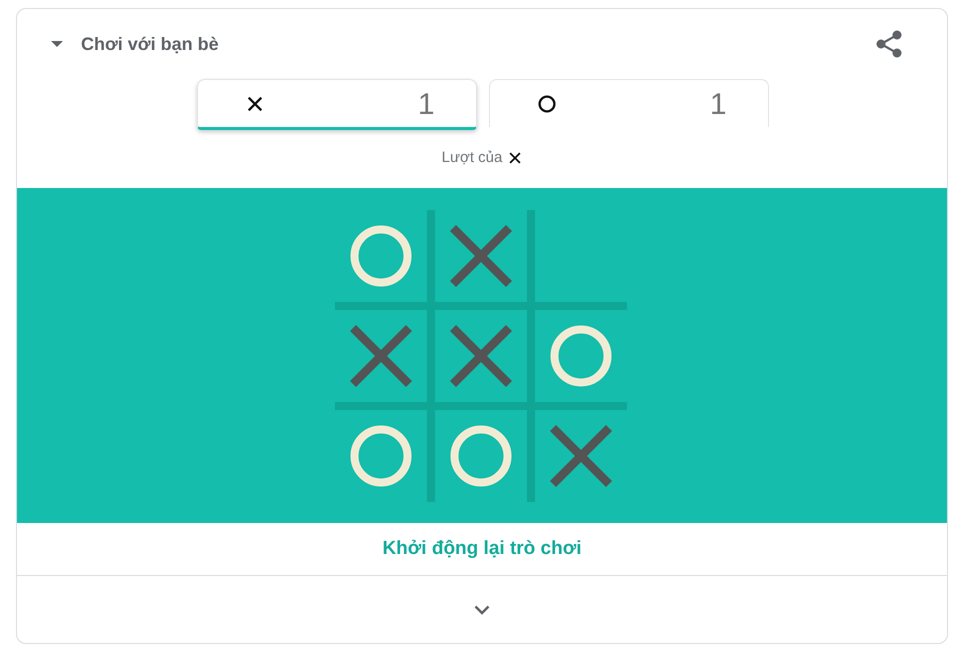 This screenshot has width=960, height=656. What do you see at coordinates (889, 44) in the screenshot?
I see `share-icon` at bounding box center [889, 44].